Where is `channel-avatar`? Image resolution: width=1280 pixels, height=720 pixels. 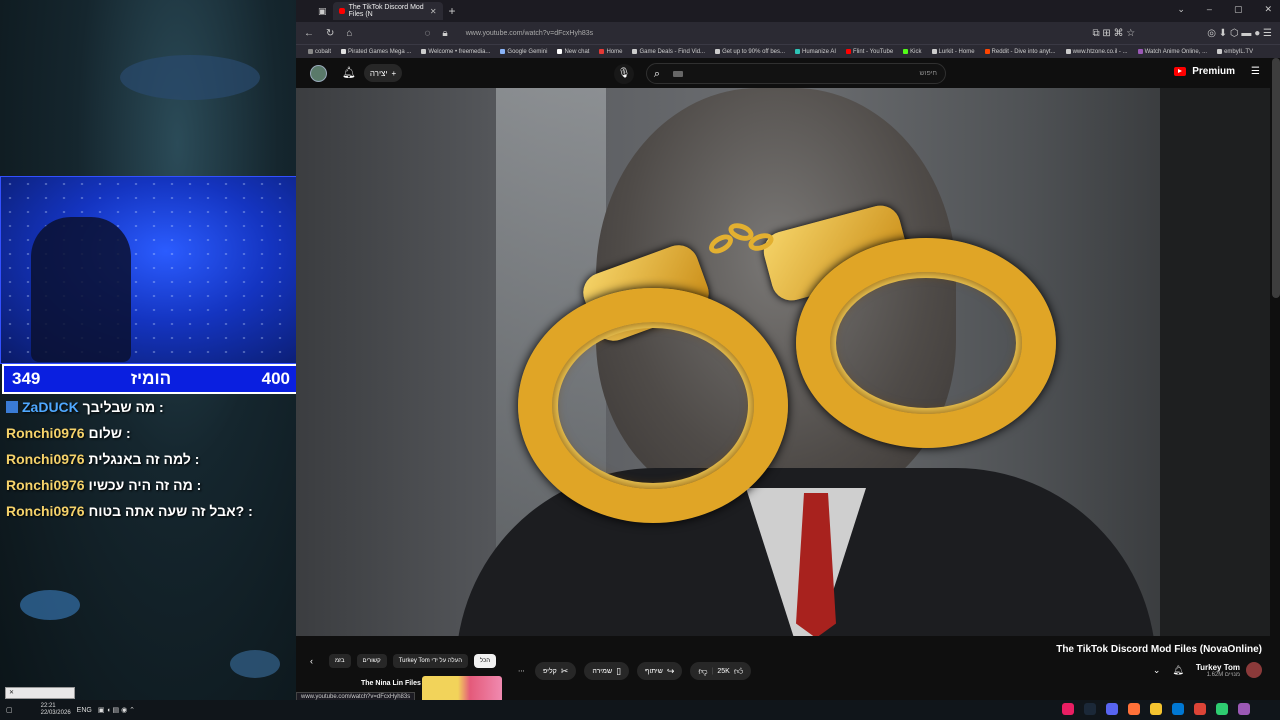 channel-avatar is located at coordinates (1254, 670).